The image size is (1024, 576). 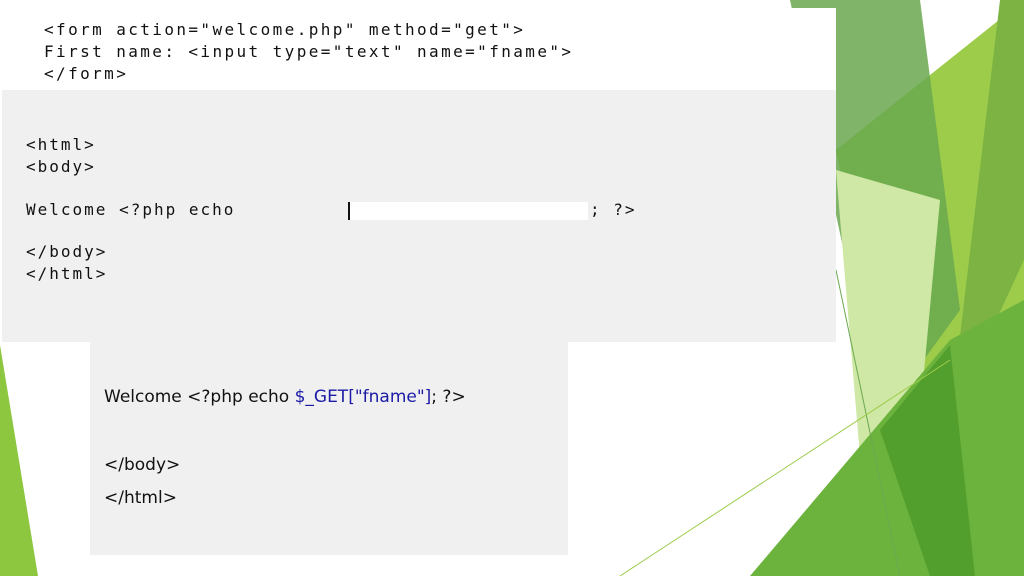 I want to click on fill-in-blank, so click(x=468, y=211).